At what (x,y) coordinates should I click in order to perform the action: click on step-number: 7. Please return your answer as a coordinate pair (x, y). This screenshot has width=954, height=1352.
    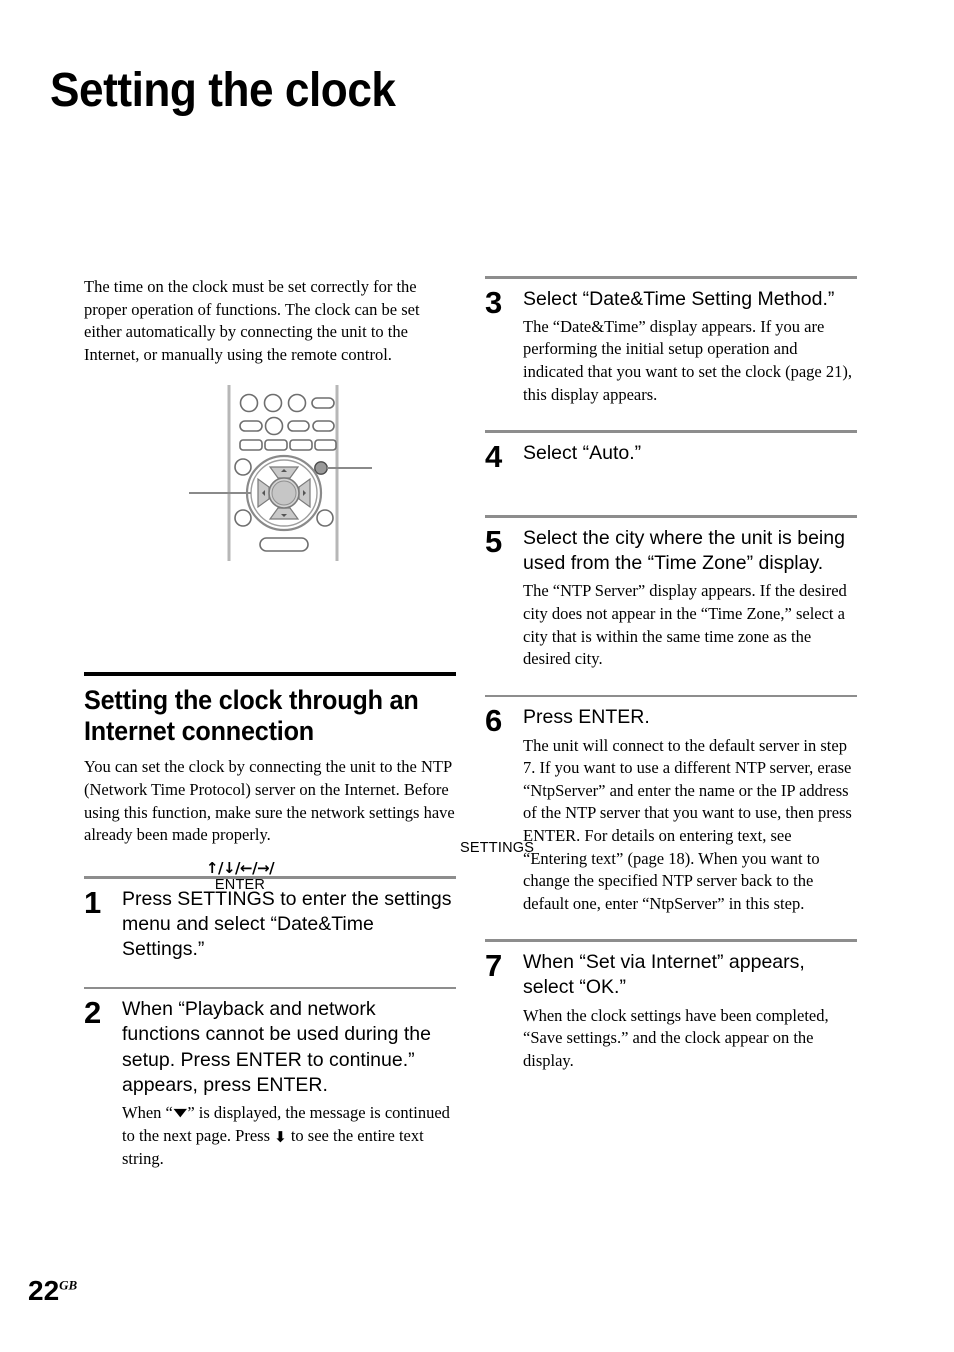
    Looking at the image, I should click on (494, 965).